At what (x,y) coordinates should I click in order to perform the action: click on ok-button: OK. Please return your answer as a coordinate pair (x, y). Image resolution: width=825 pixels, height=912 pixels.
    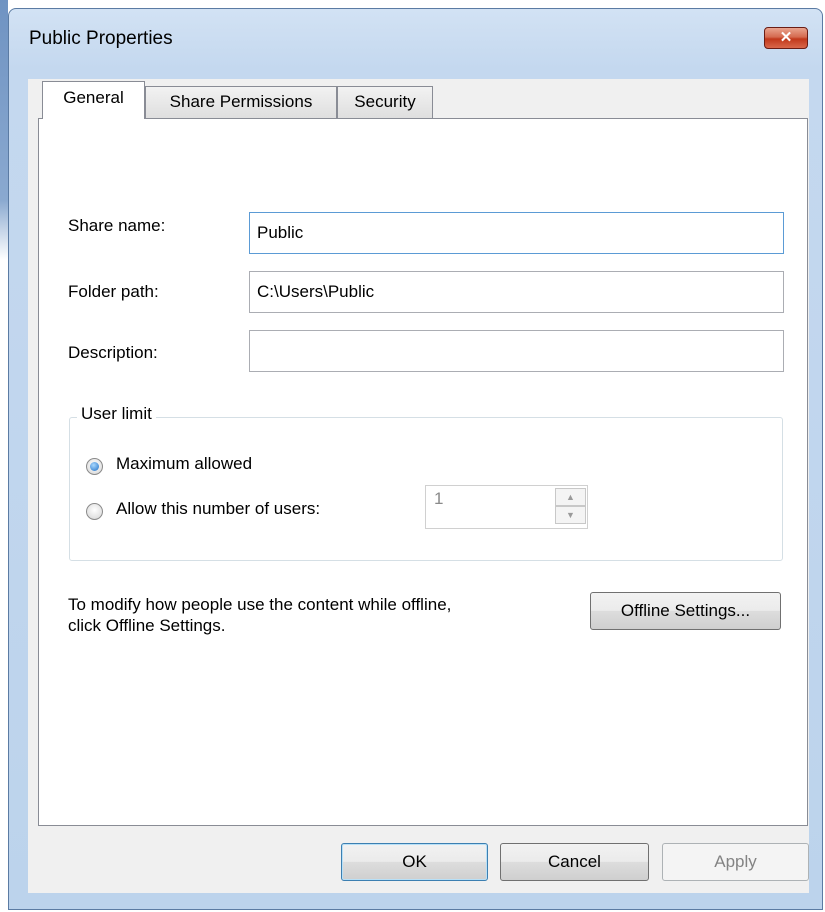
    Looking at the image, I should click on (414, 862).